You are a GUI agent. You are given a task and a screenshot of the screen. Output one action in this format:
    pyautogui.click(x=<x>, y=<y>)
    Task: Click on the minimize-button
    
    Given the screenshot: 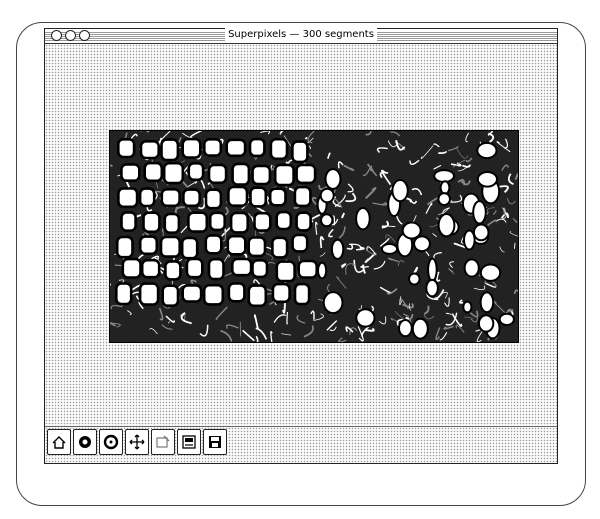 What is the action you would take?
    pyautogui.click(x=70, y=35)
    